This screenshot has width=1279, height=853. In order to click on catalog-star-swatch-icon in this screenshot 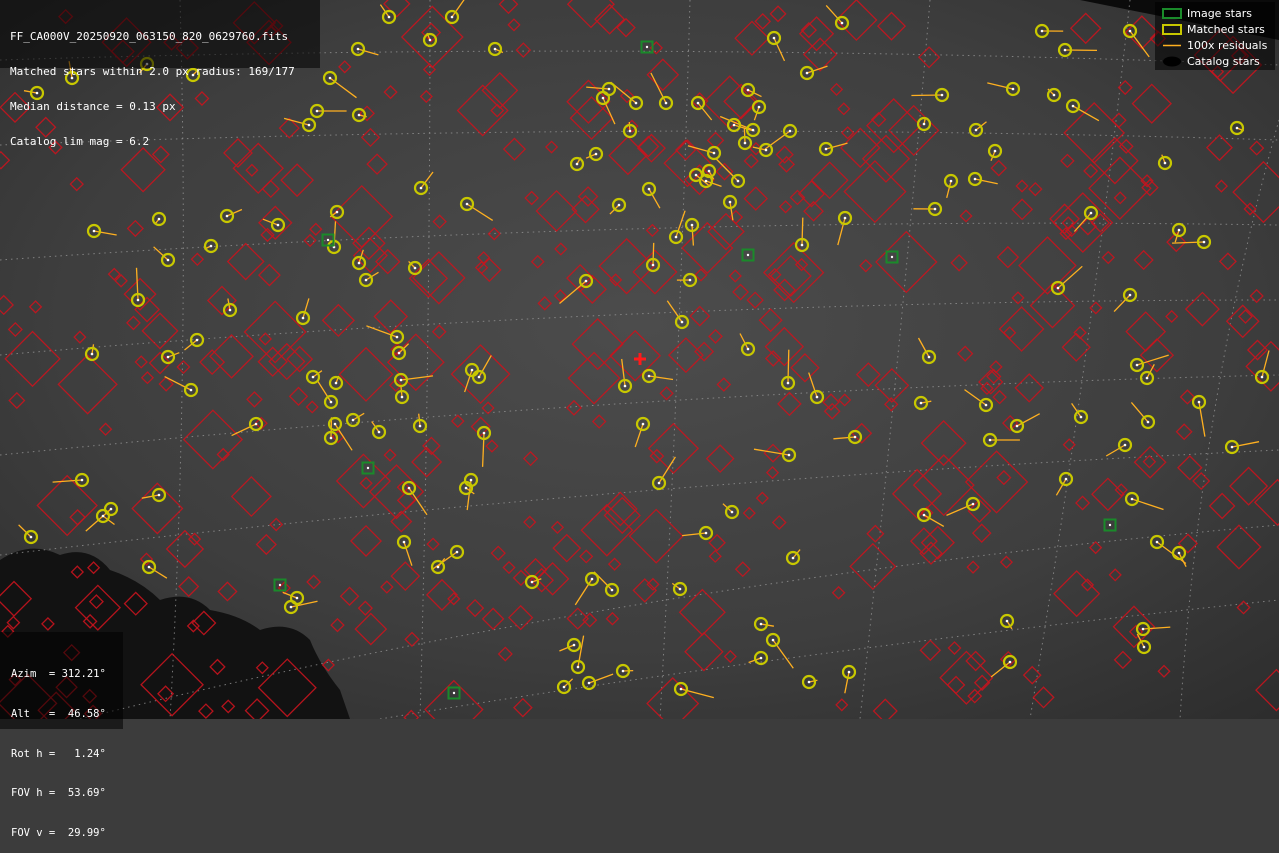, I will do `click(1172, 61)`.